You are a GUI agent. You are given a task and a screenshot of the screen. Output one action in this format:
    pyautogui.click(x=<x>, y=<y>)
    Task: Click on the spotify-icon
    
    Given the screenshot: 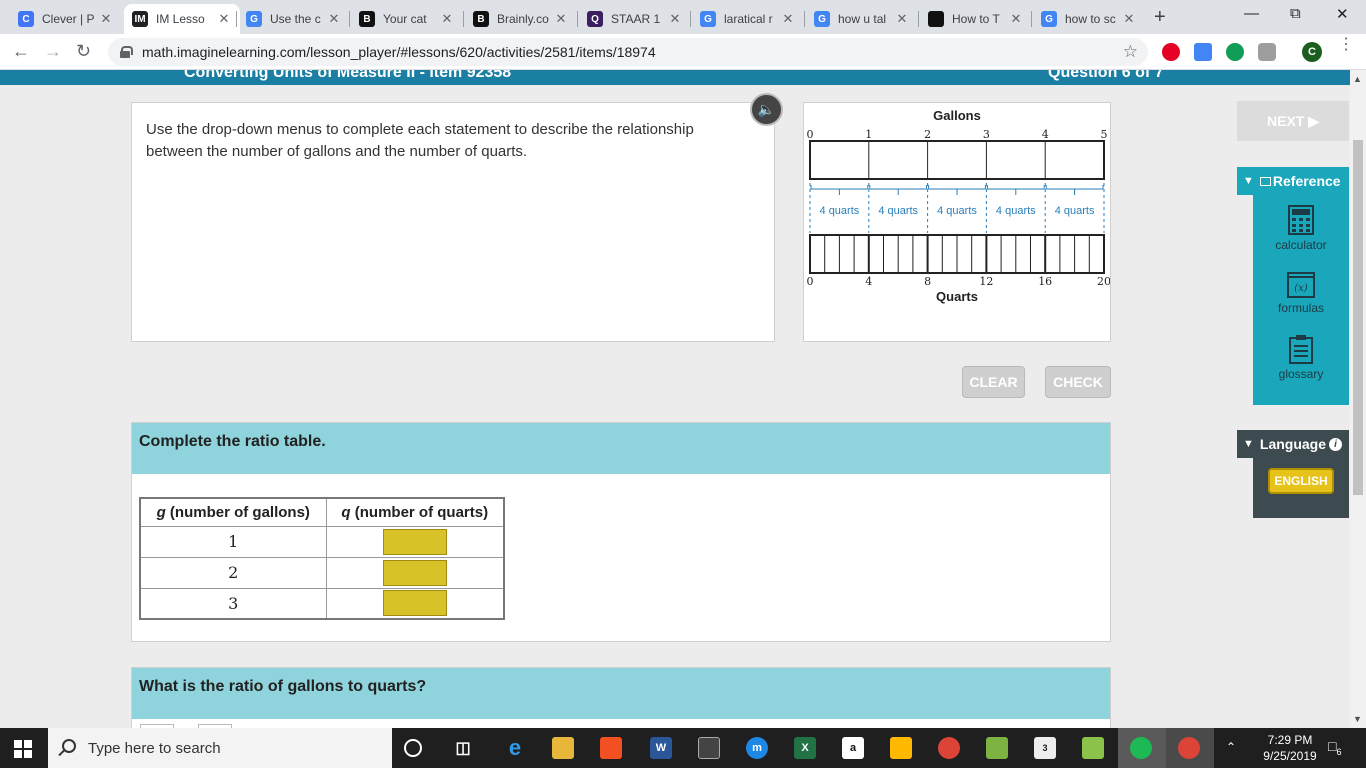 What is the action you would take?
    pyautogui.click(x=1141, y=748)
    